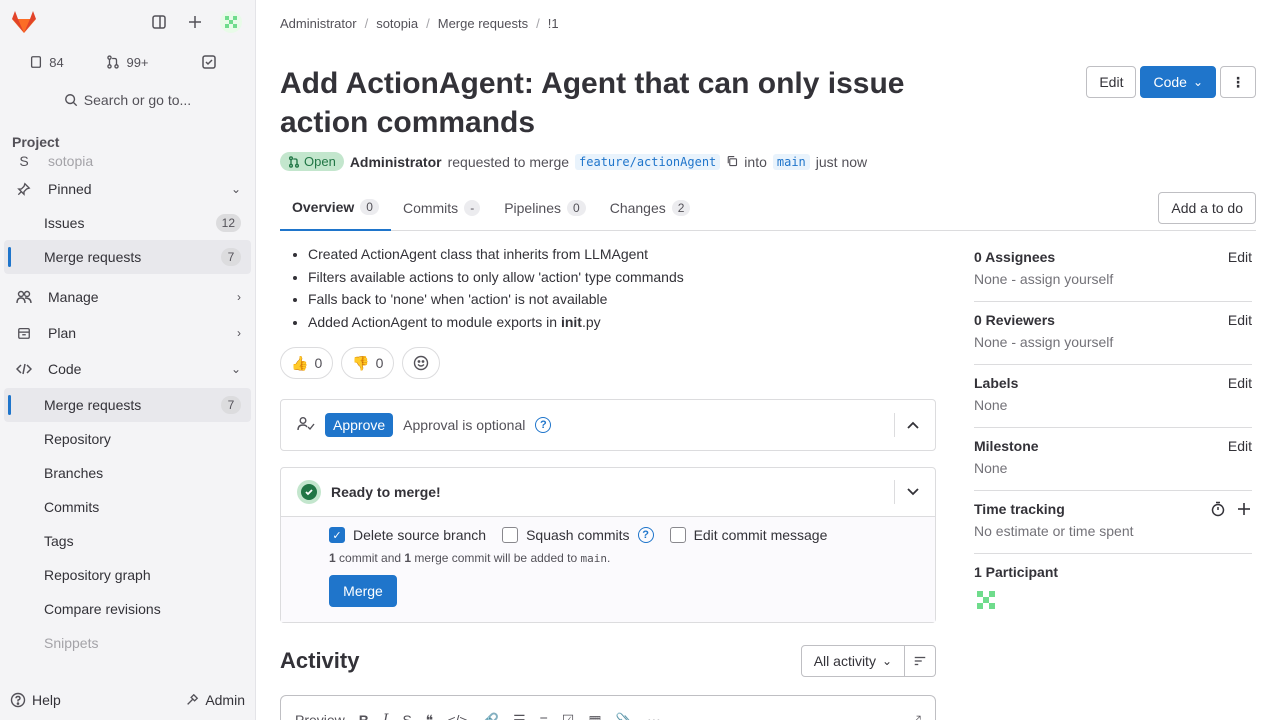 This screenshot has height=720, width=1280. Describe the element at coordinates (553, 23) in the screenshot. I see `breadcrumb-item: !1` at that location.